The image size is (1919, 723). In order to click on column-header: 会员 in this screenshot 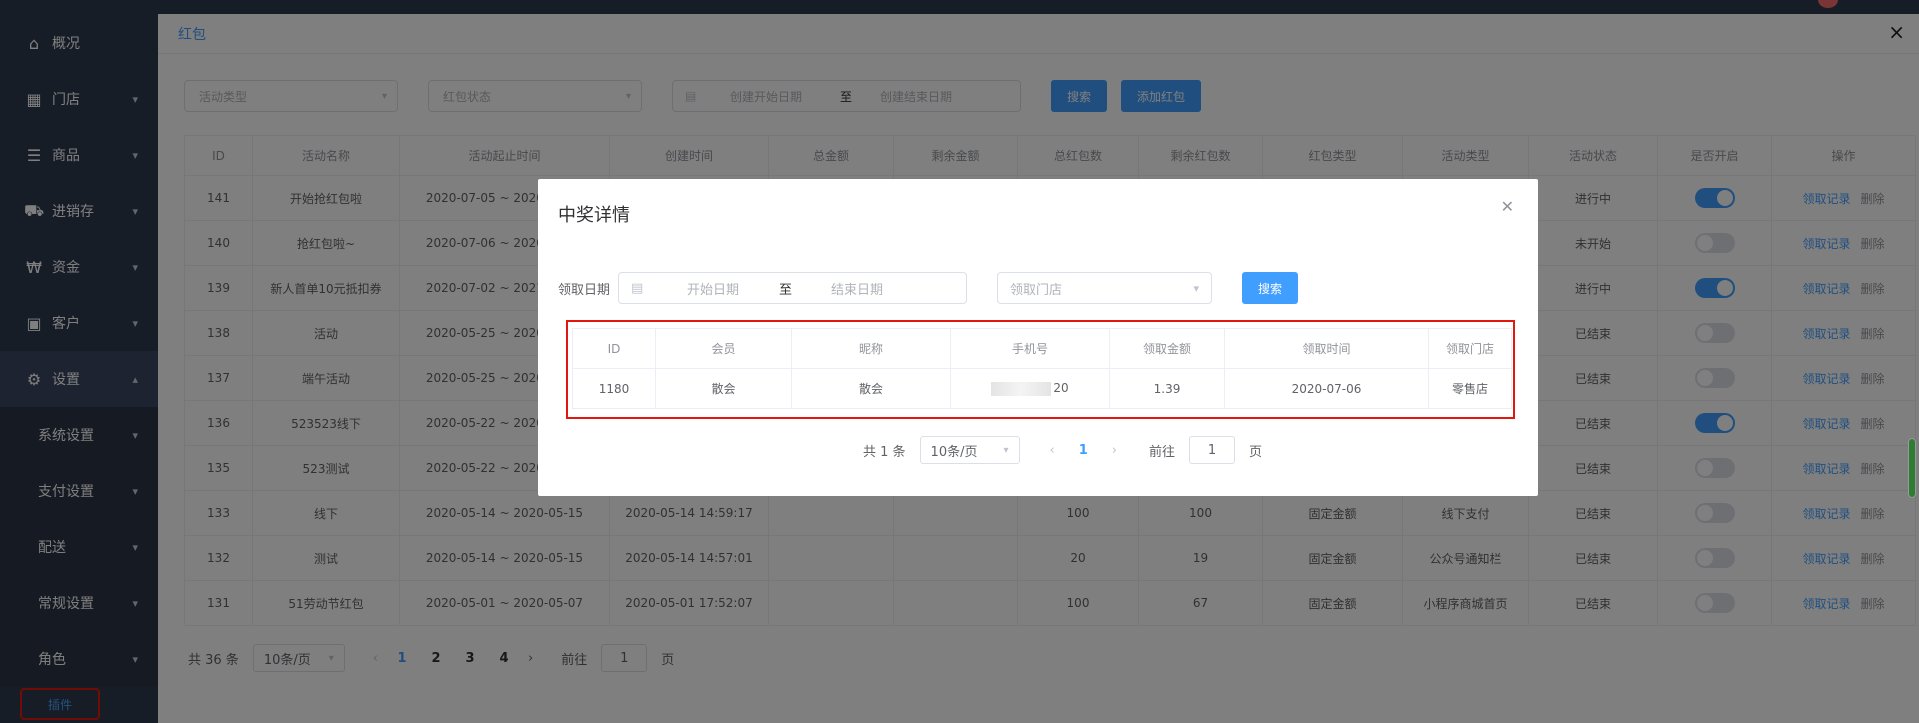, I will do `click(723, 348)`.